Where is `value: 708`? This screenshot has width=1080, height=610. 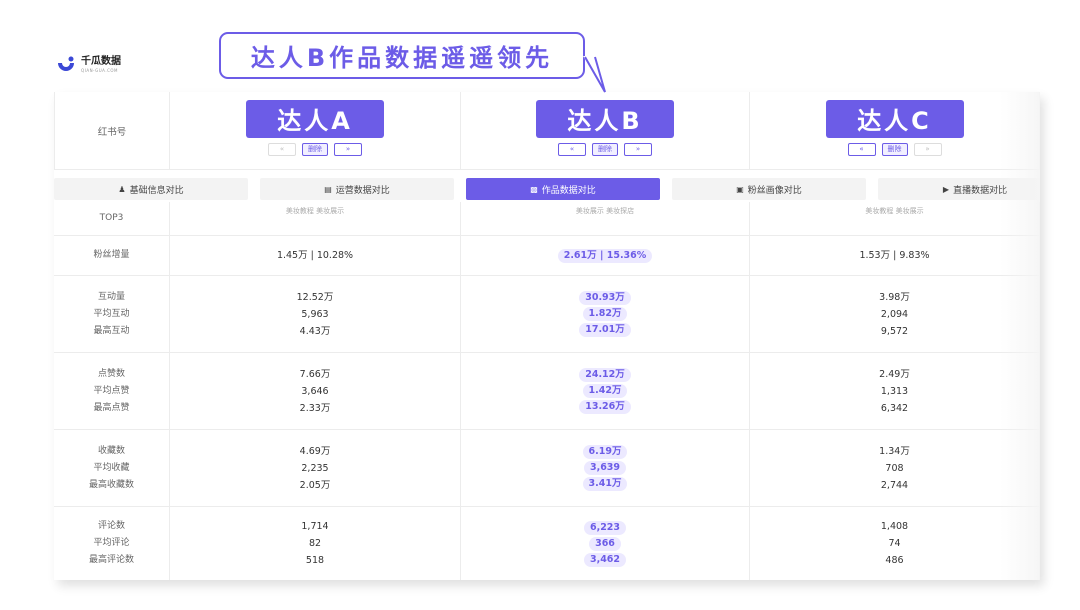 value: 708 is located at coordinates (894, 468).